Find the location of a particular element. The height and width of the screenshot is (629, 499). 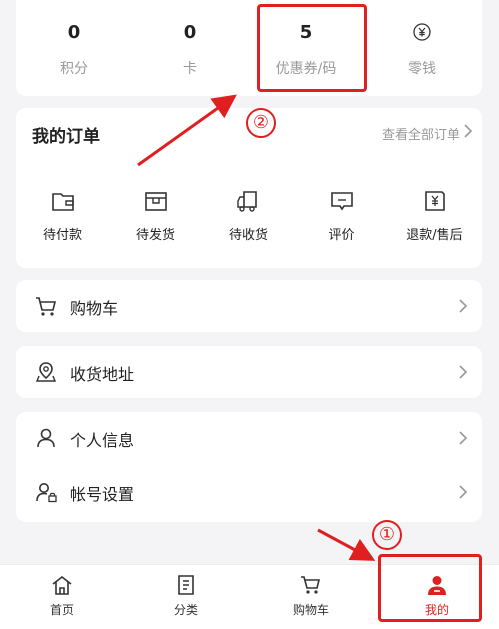

home-icon is located at coordinates (62, 585).